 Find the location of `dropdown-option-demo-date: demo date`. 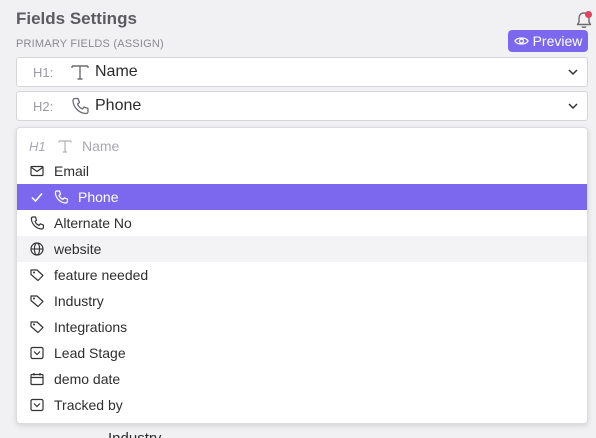

dropdown-option-demo-date: demo date is located at coordinates (302, 379).